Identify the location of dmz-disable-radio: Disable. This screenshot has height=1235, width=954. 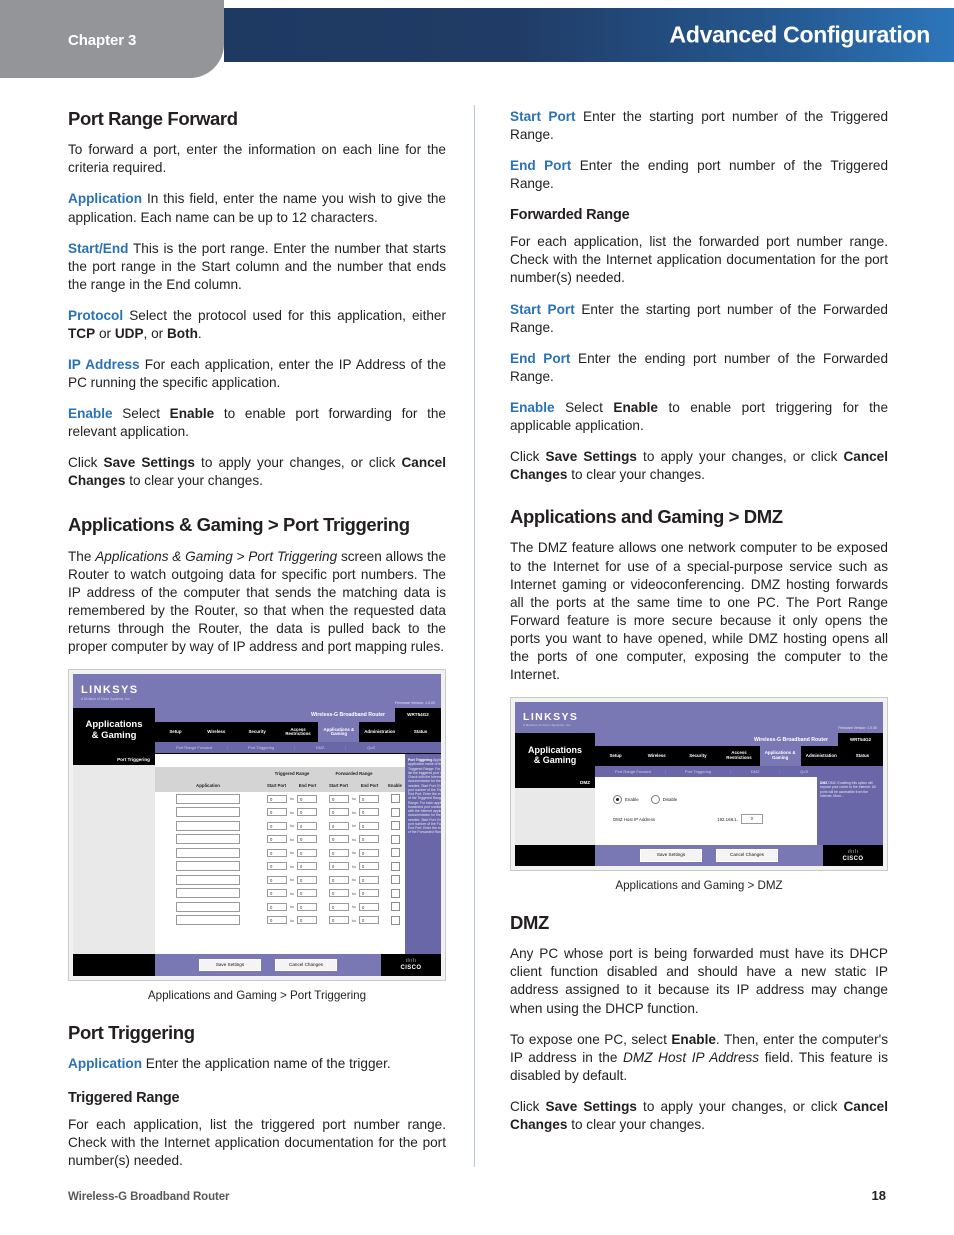
(663, 800).